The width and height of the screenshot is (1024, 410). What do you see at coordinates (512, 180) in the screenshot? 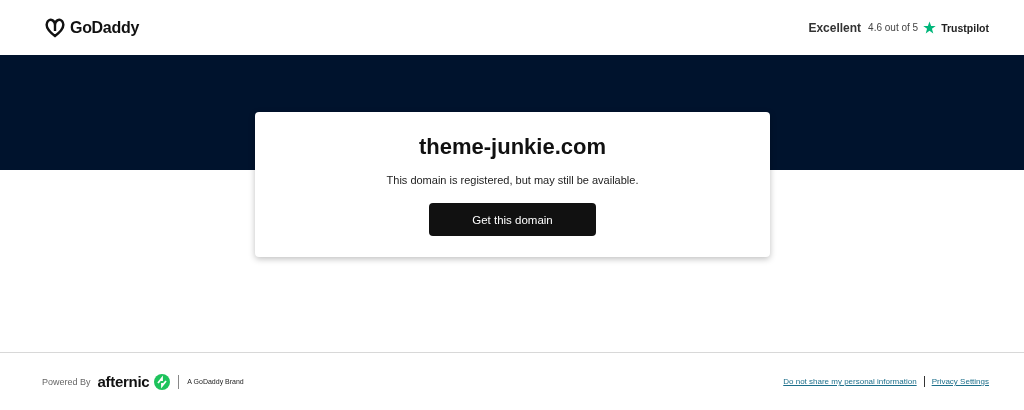
I see `availability-message: This domain is registered, but may still be available.` at bounding box center [512, 180].